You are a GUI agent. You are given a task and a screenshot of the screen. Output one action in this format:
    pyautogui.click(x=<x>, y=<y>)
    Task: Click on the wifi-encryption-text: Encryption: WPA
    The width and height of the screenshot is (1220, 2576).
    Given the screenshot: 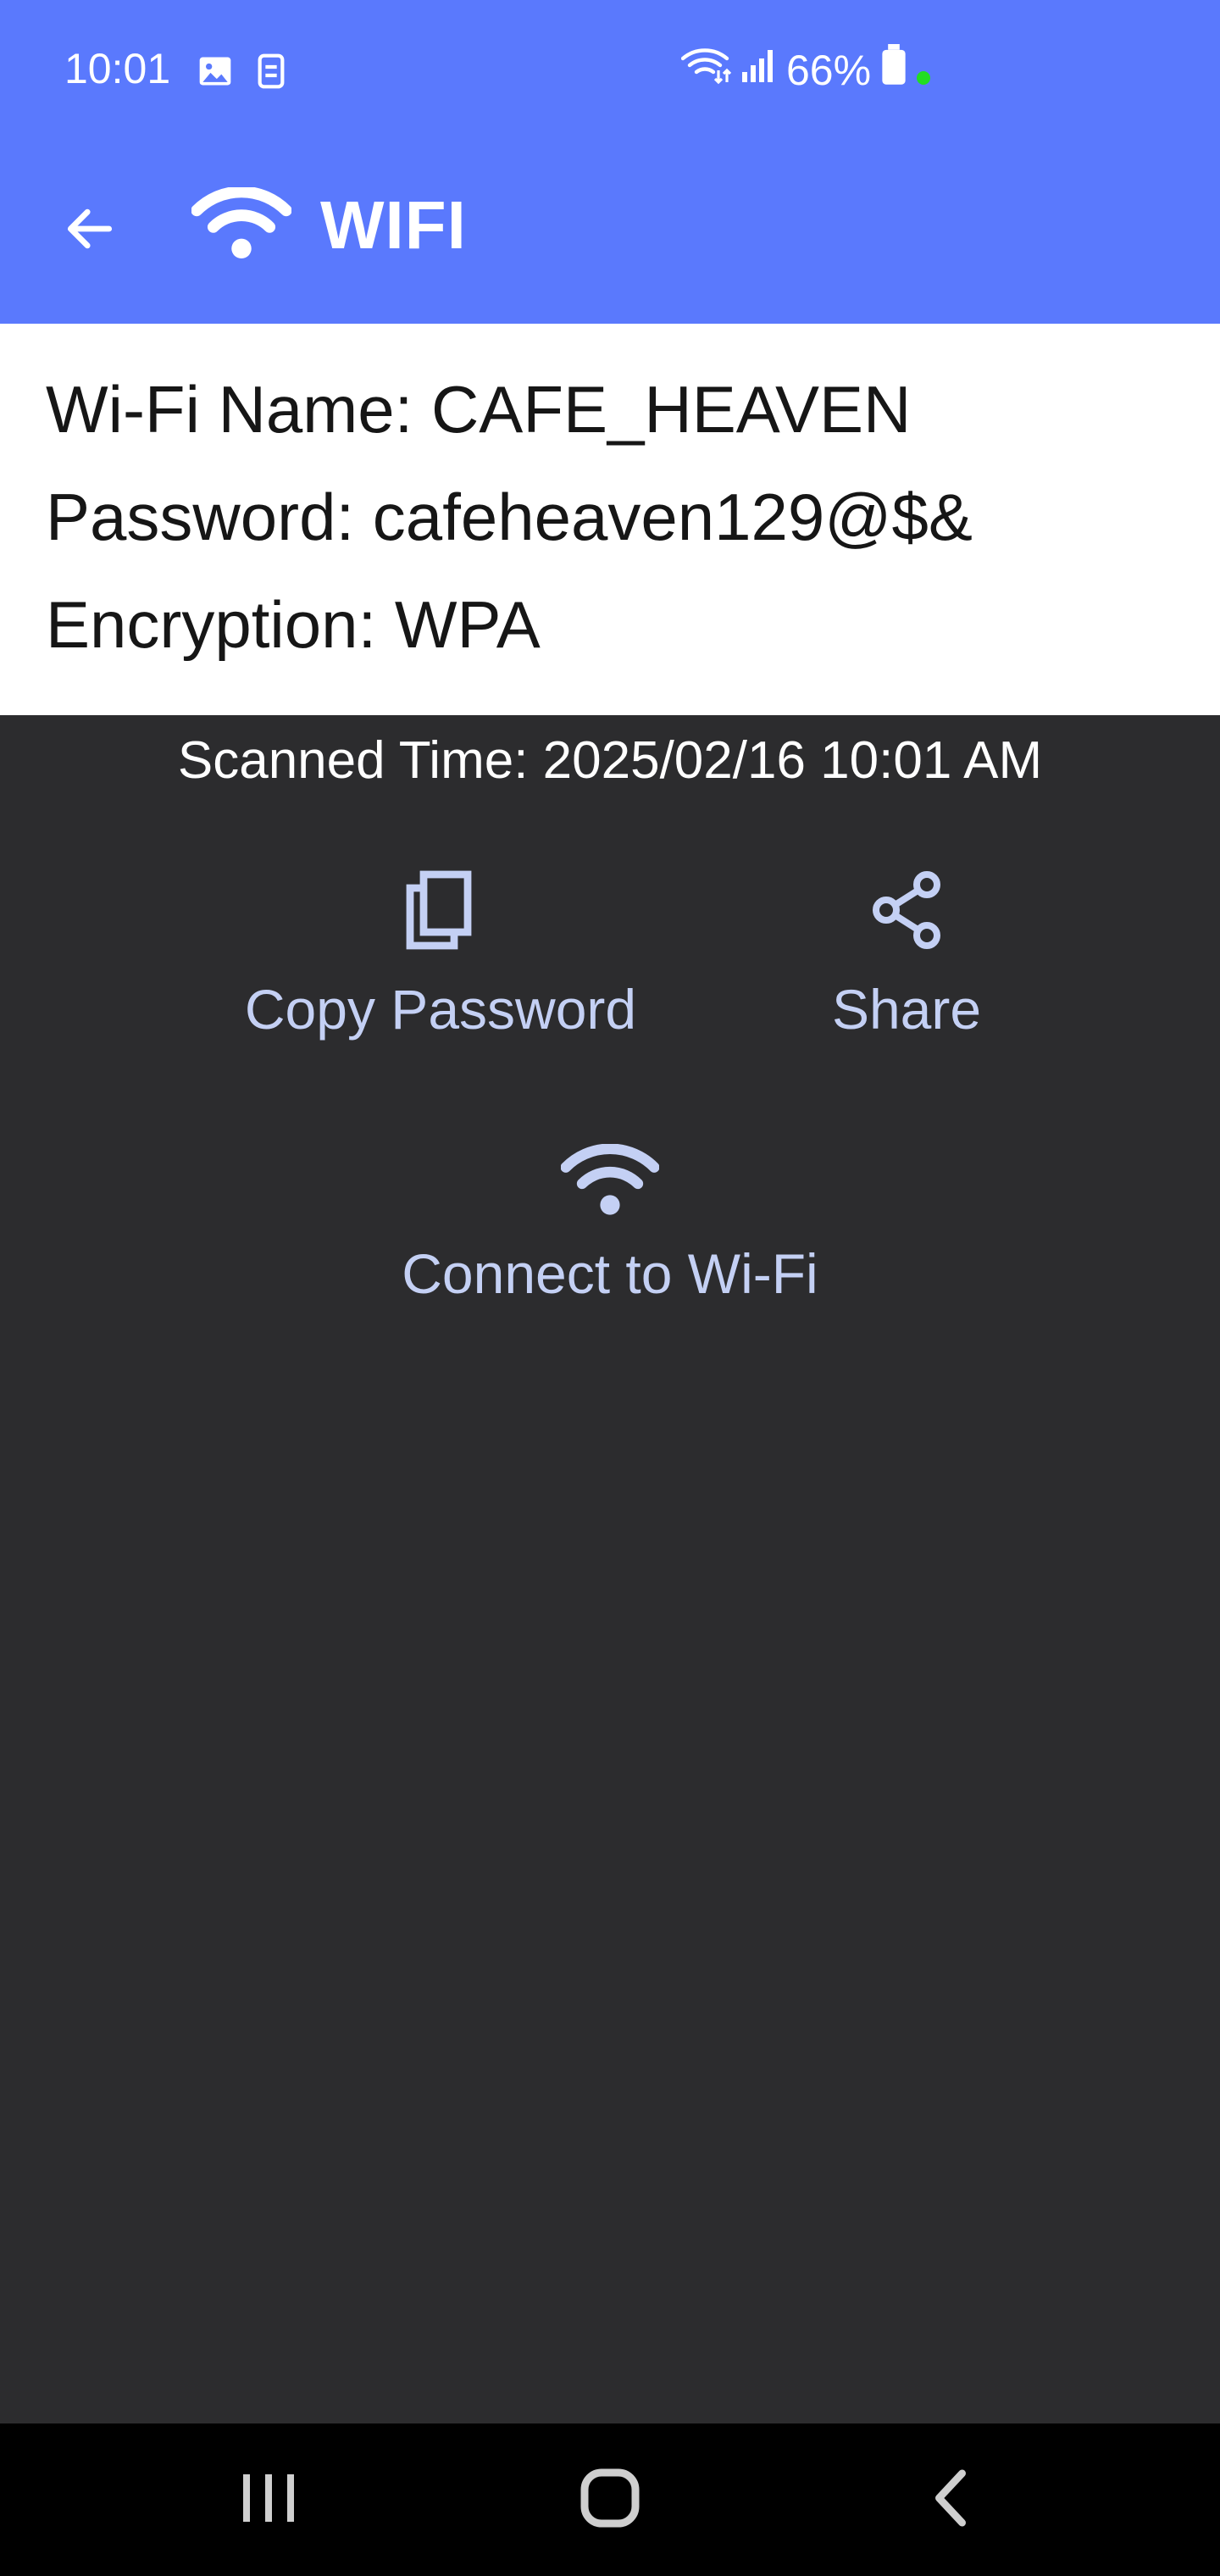 What is the action you would take?
    pyautogui.click(x=293, y=624)
    